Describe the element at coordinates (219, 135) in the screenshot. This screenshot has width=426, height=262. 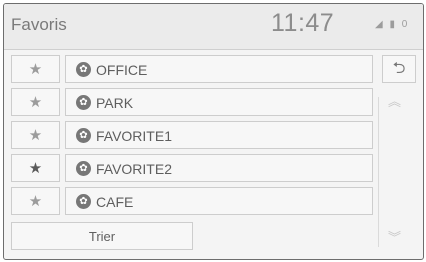
I see `favorite-item-button: ✿ FAVORITE1` at that location.